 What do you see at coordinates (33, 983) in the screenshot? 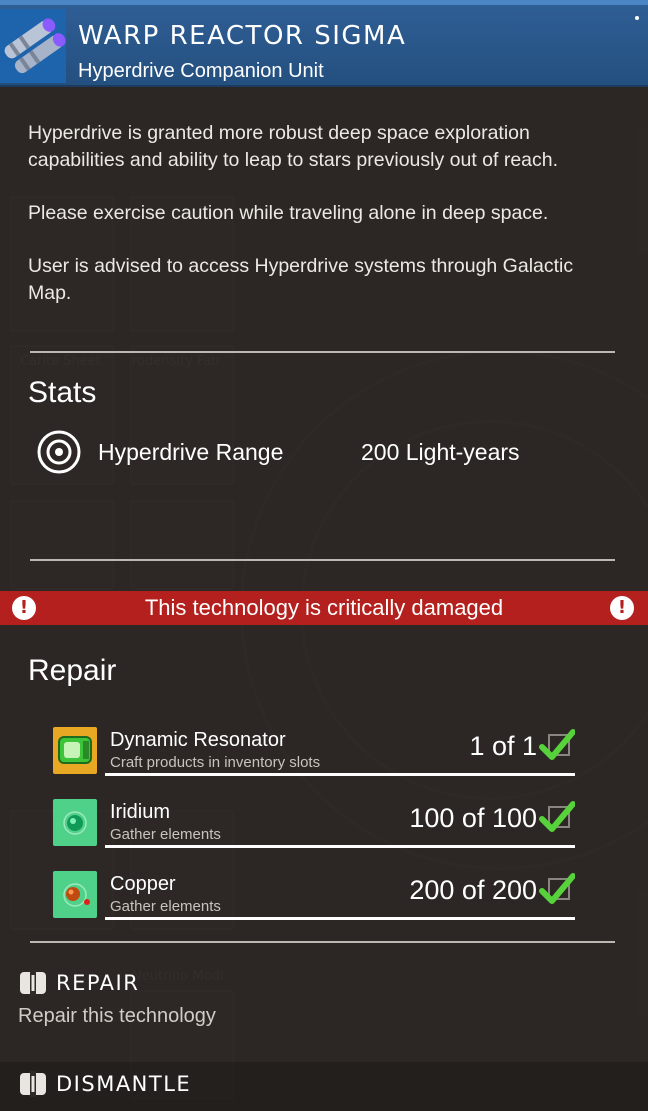
I see `repair-icon` at bounding box center [33, 983].